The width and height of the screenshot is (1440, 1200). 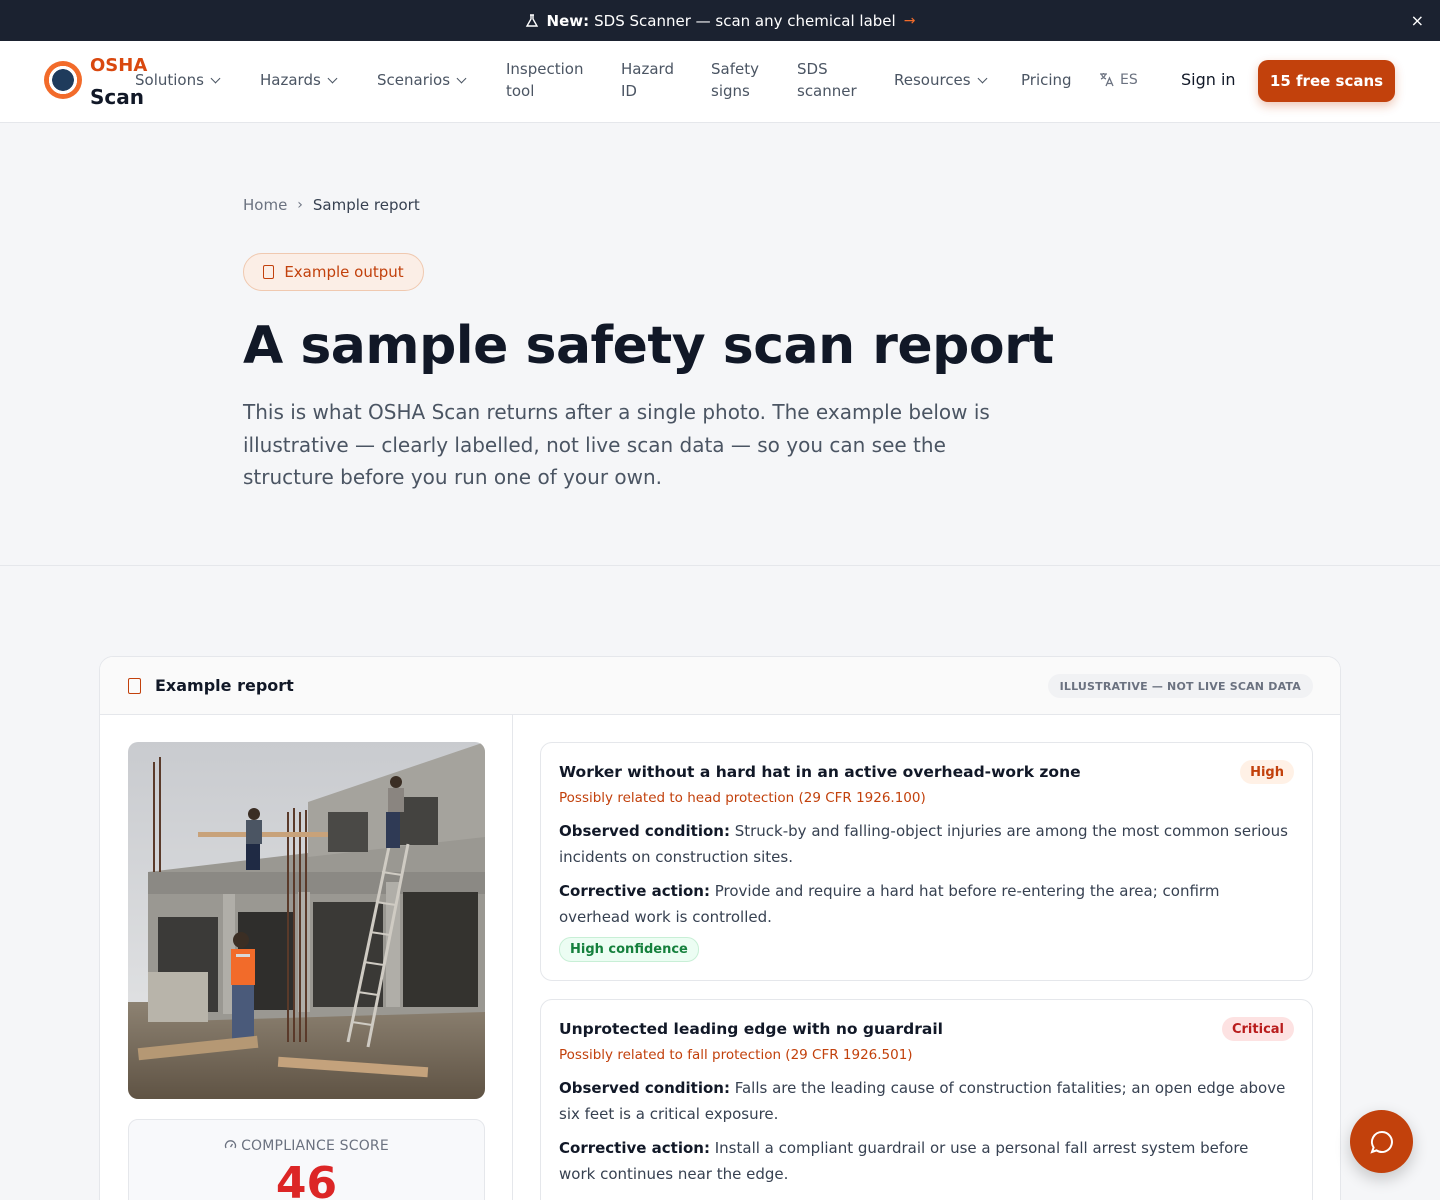 I want to click on nav-hazard-id: Hazard ID, so click(x=647, y=80).